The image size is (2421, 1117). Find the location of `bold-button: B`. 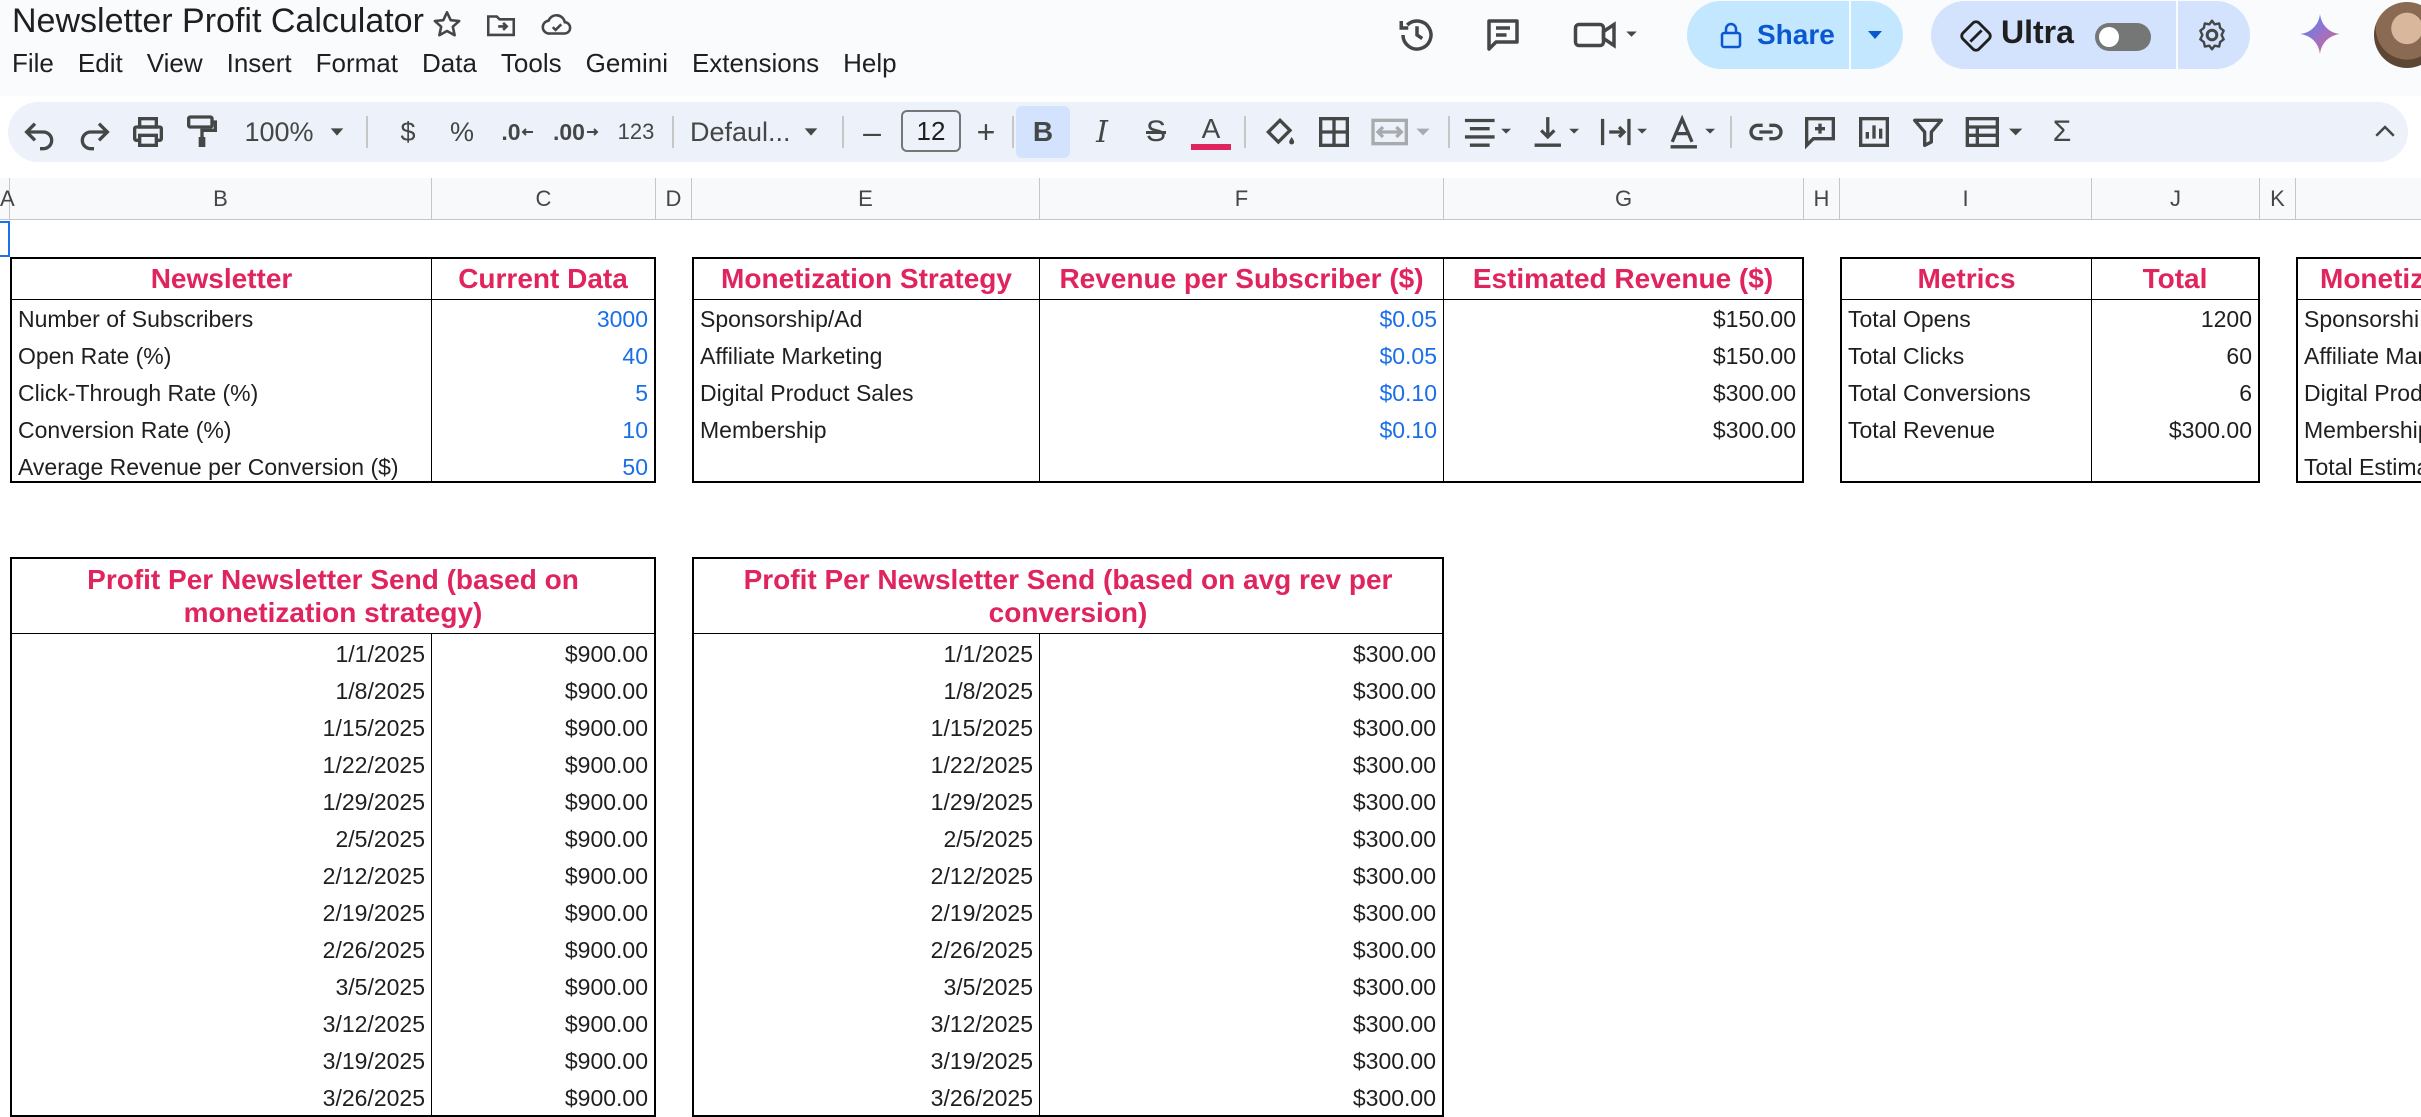

bold-button: B is located at coordinates (1043, 132).